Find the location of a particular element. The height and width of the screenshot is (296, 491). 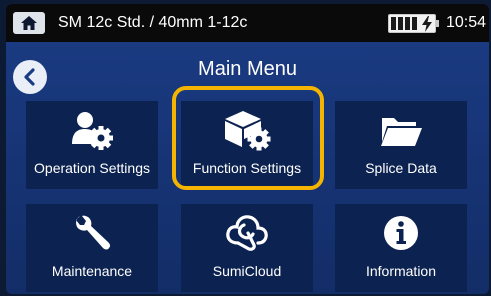

sumicloud-button: SumiCloud is located at coordinates (247, 248).